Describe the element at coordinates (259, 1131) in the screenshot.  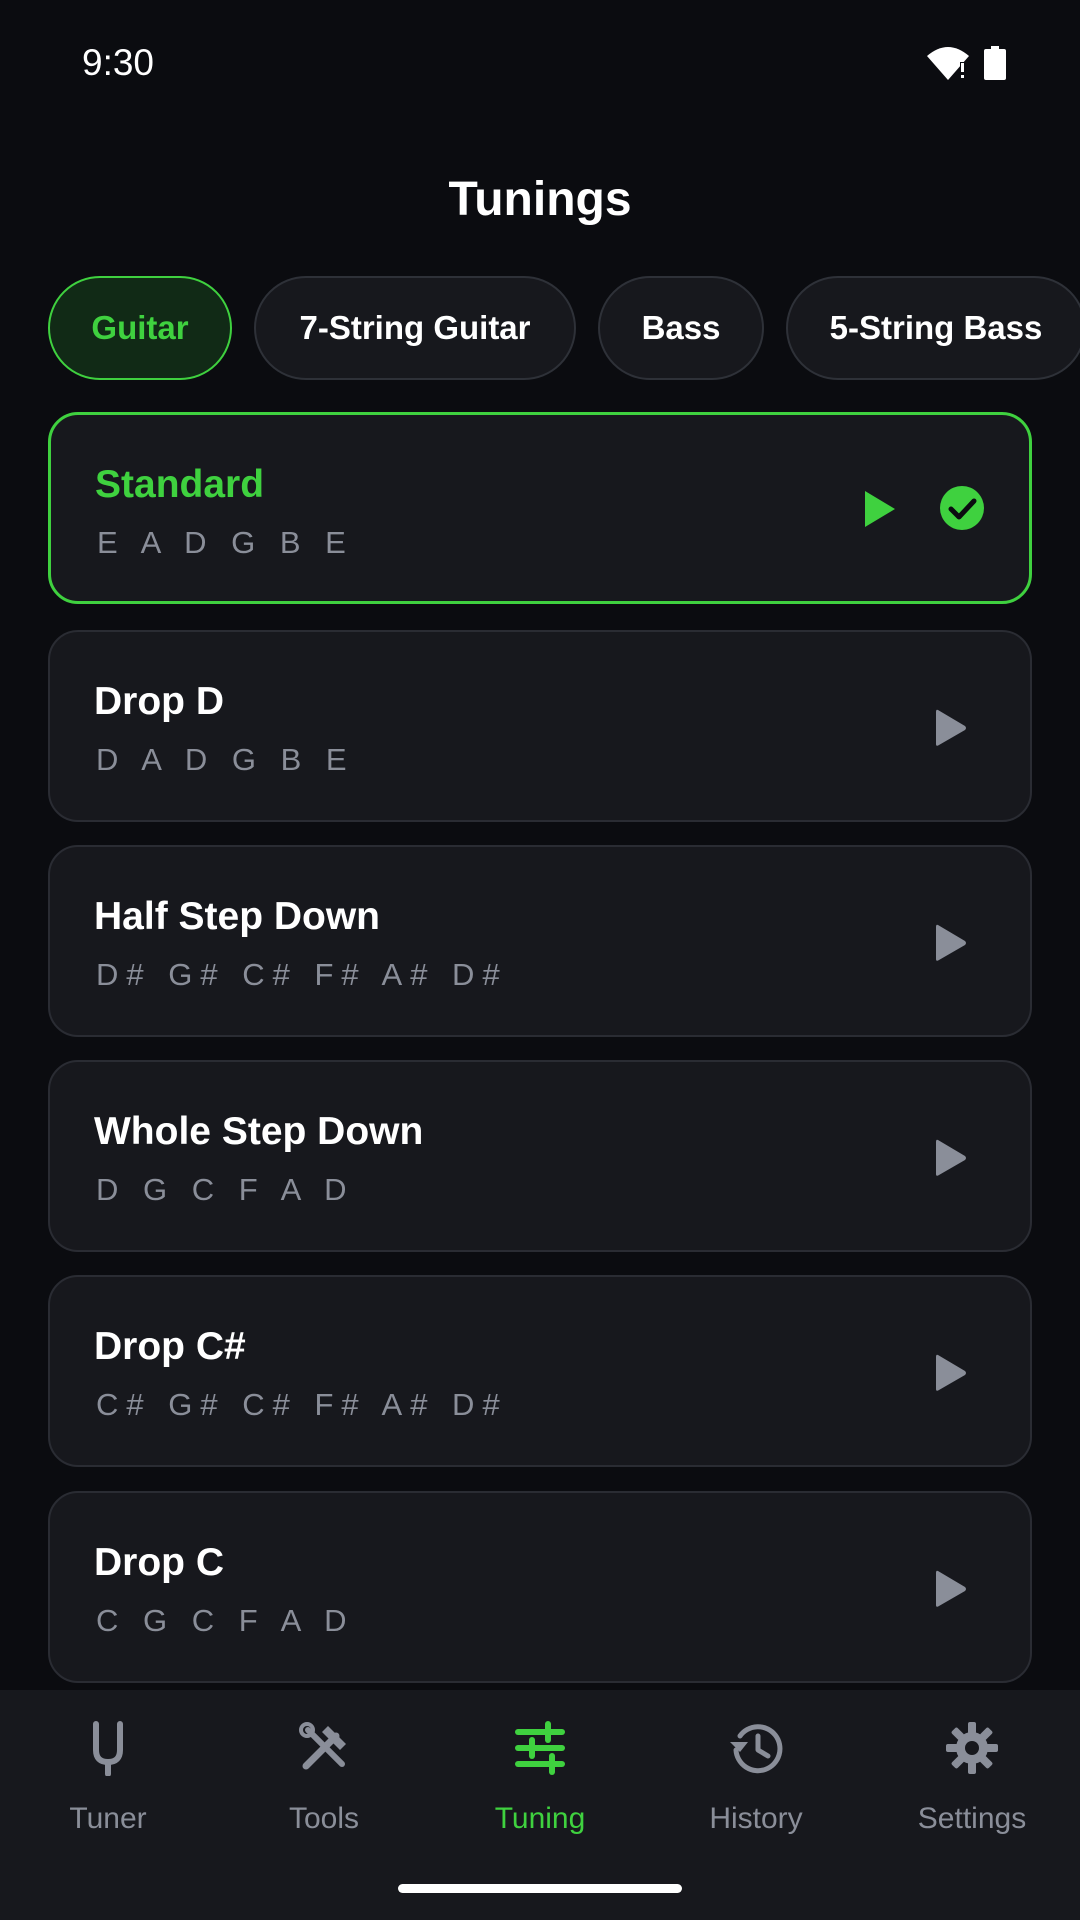
I see `tuning-name: Whole Step Down` at that location.